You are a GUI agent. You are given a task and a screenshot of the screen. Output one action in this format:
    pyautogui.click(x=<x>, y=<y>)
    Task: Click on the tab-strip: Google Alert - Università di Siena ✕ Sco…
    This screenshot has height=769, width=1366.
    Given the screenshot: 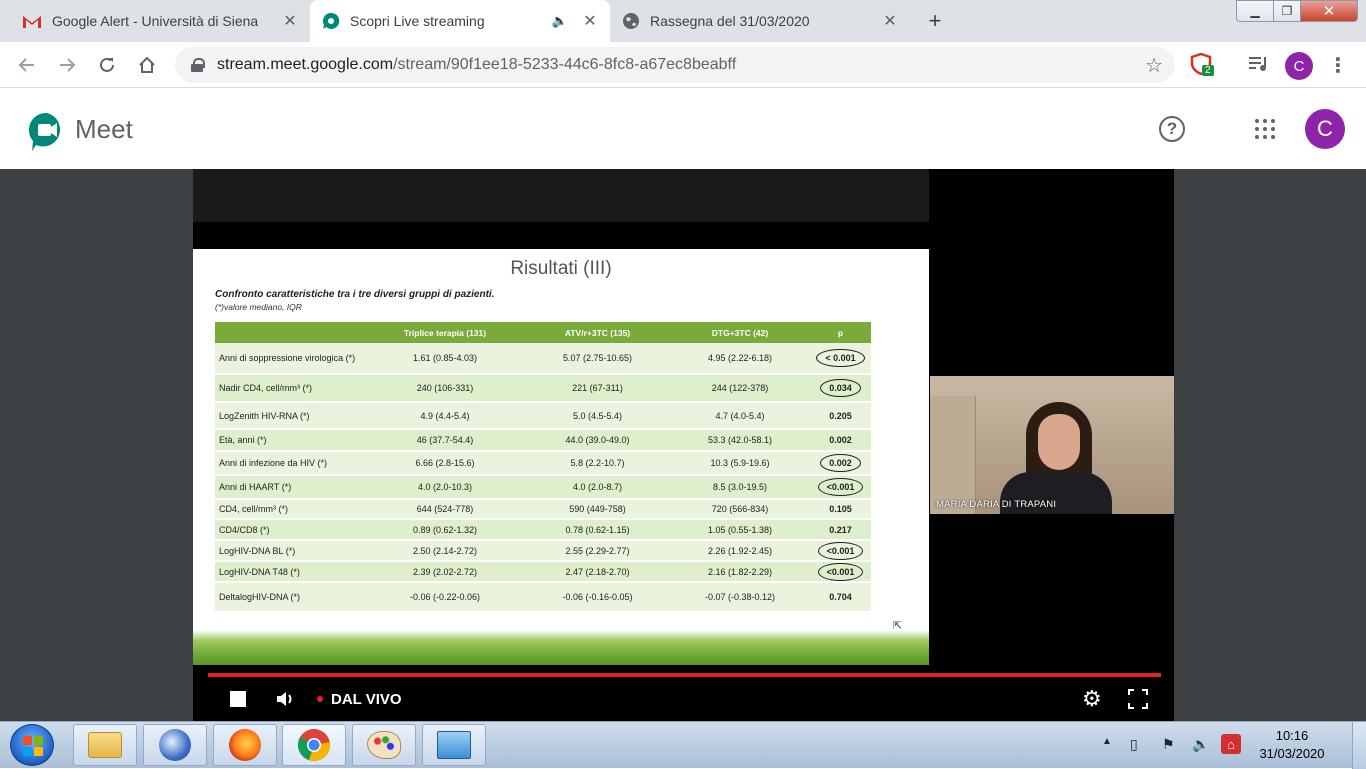 What is the action you would take?
    pyautogui.click(x=683, y=21)
    